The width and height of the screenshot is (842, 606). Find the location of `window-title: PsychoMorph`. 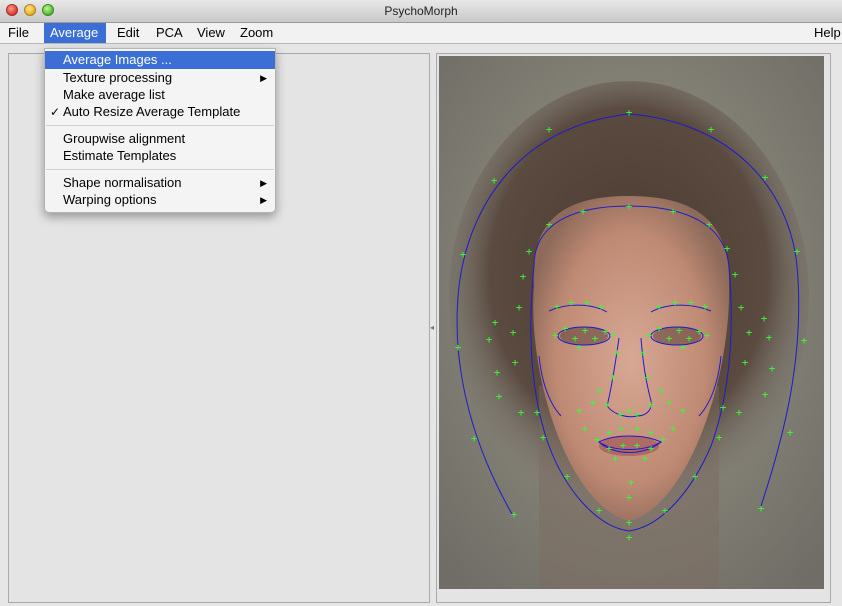

window-title: PsychoMorph is located at coordinates (421, 11).